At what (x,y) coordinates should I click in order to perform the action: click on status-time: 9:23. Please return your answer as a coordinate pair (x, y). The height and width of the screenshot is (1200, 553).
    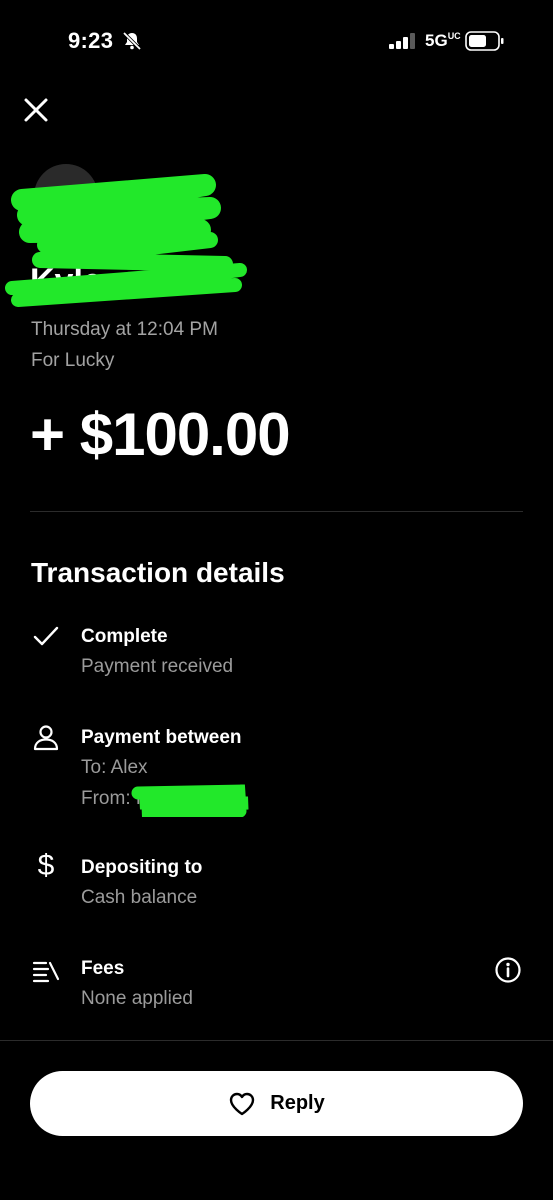
    Looking at the image, I should click on (91, 40).